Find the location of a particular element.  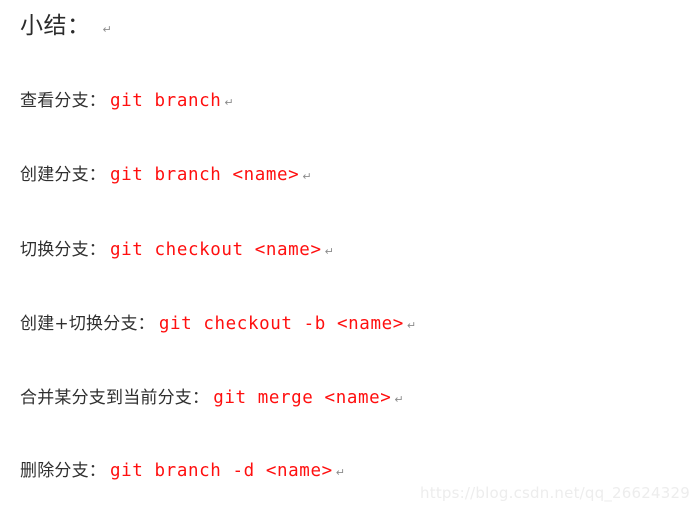

command-label: 查看分支： is located at coordinates (63, 101).